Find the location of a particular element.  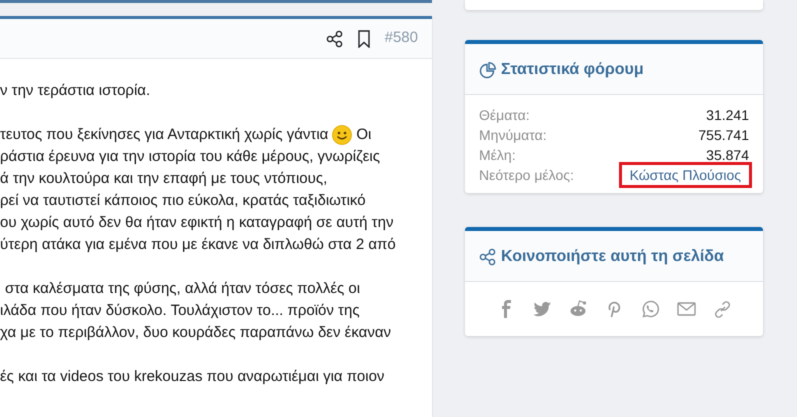

text-line: στα καλέσματα της φύσης, αλλά ήταν τόσες πολλές οι is located at coordinates (182, 289).